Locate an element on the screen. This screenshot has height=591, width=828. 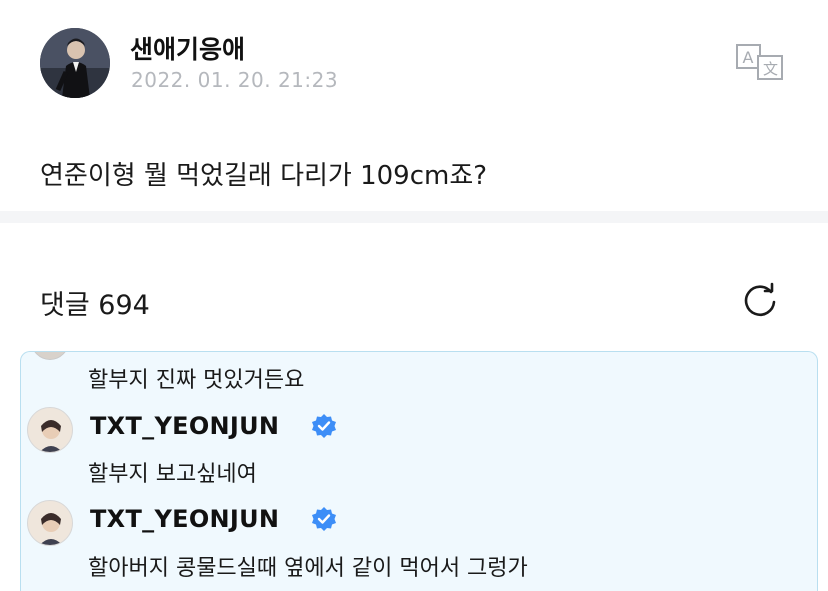
svg-text: A is located at coordinates (748, 57).